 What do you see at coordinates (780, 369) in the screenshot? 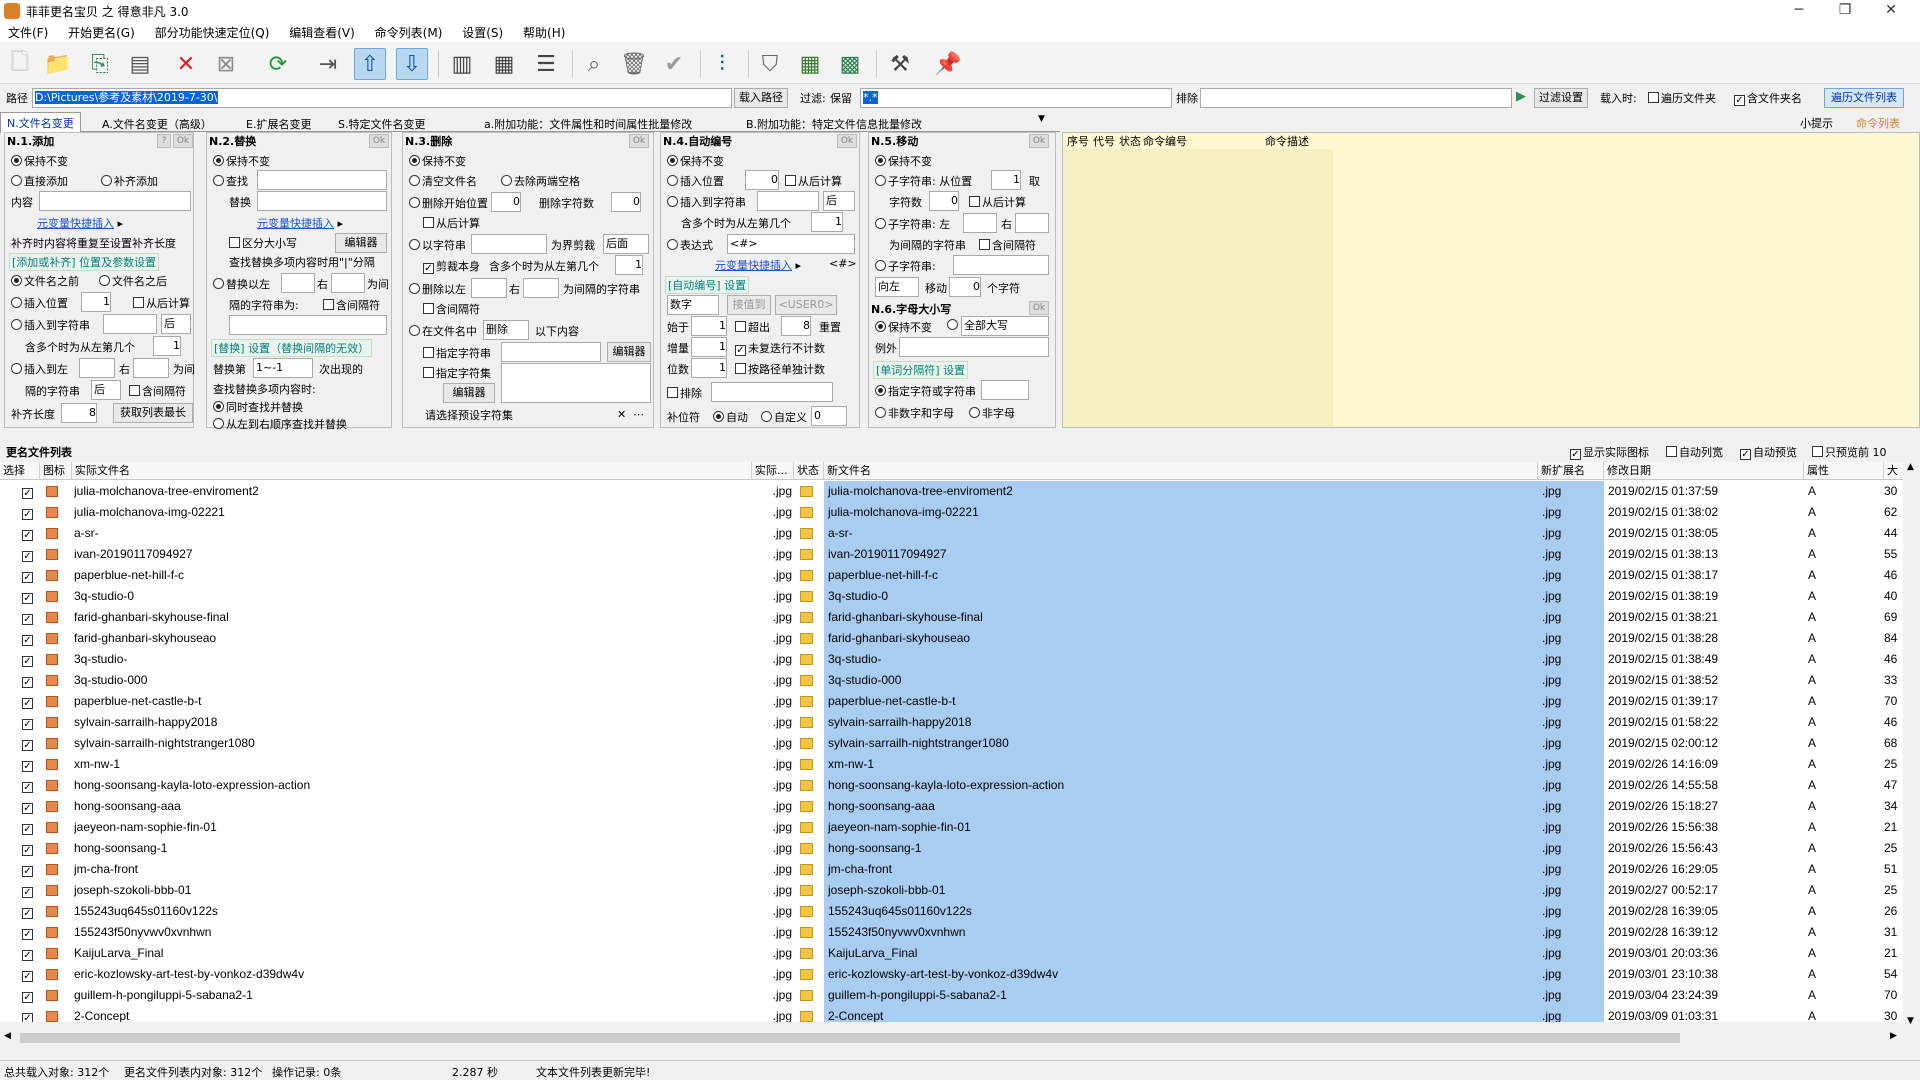
I see `num-by-path-checkbox: 按路径单独计数` at bounding box center [780, 369].